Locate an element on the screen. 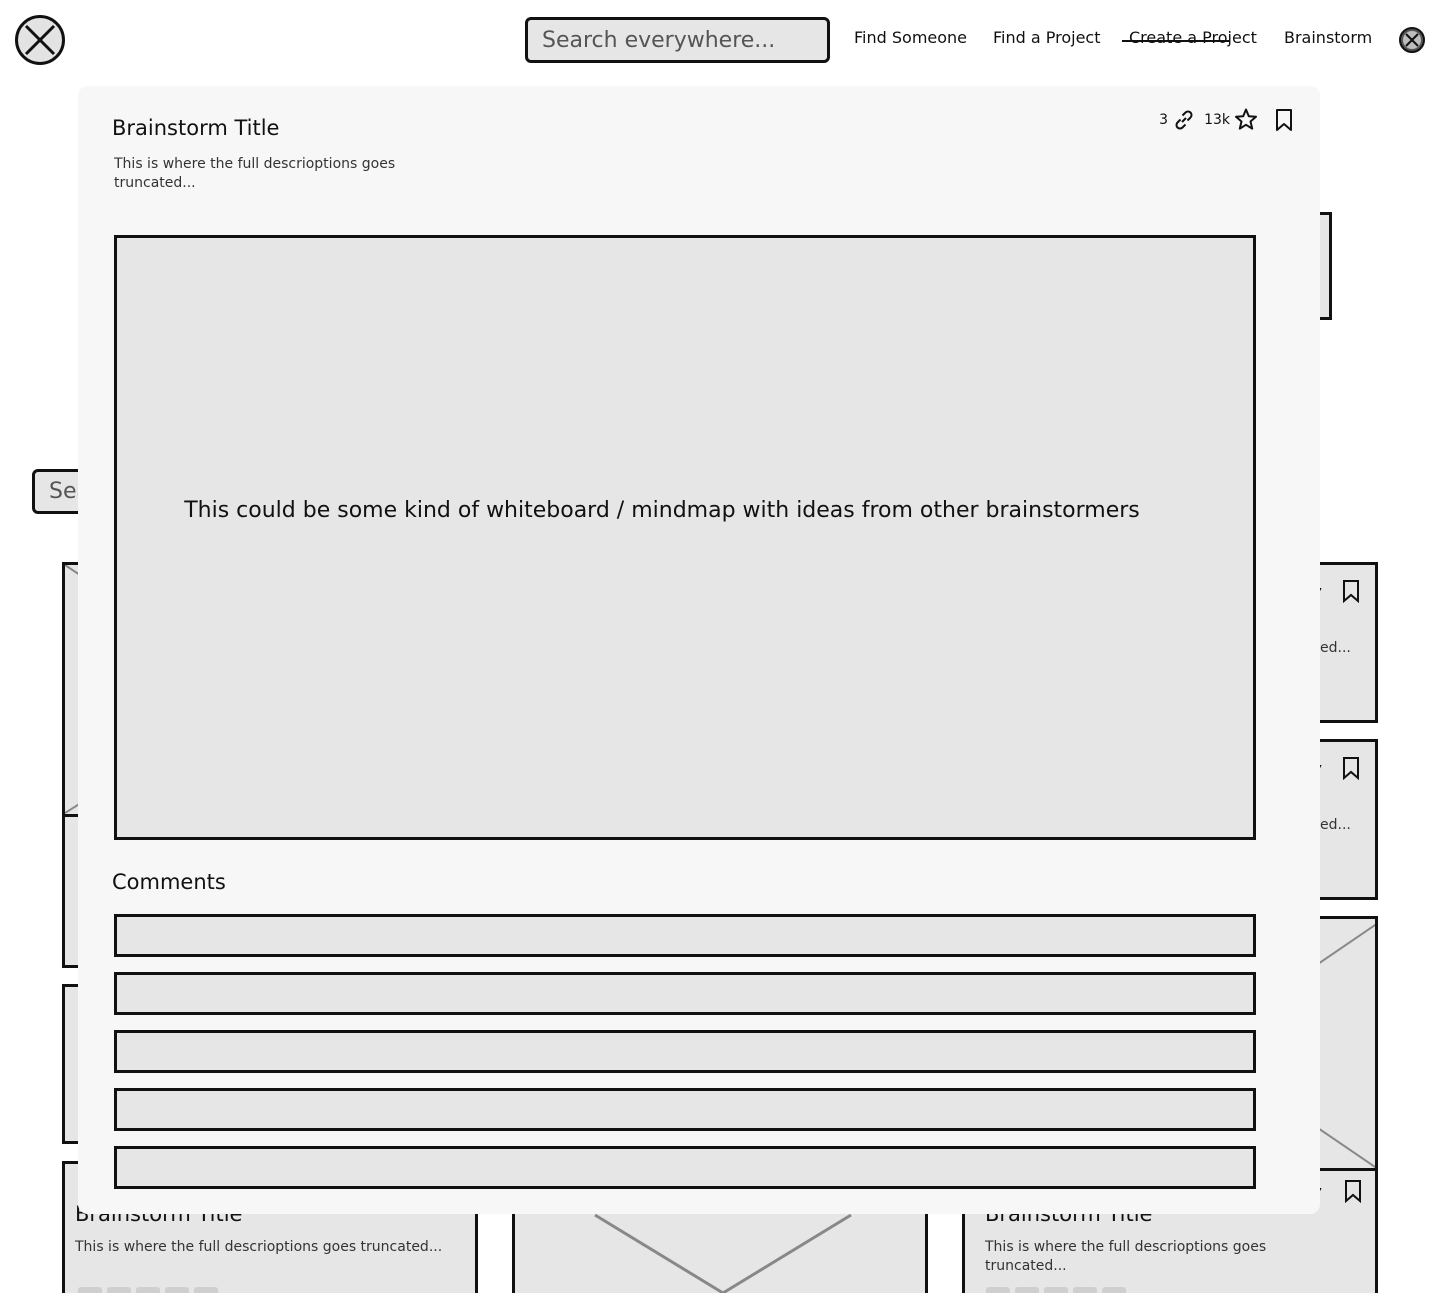  stars-count: 13k is located at coordinates (1217, 120).